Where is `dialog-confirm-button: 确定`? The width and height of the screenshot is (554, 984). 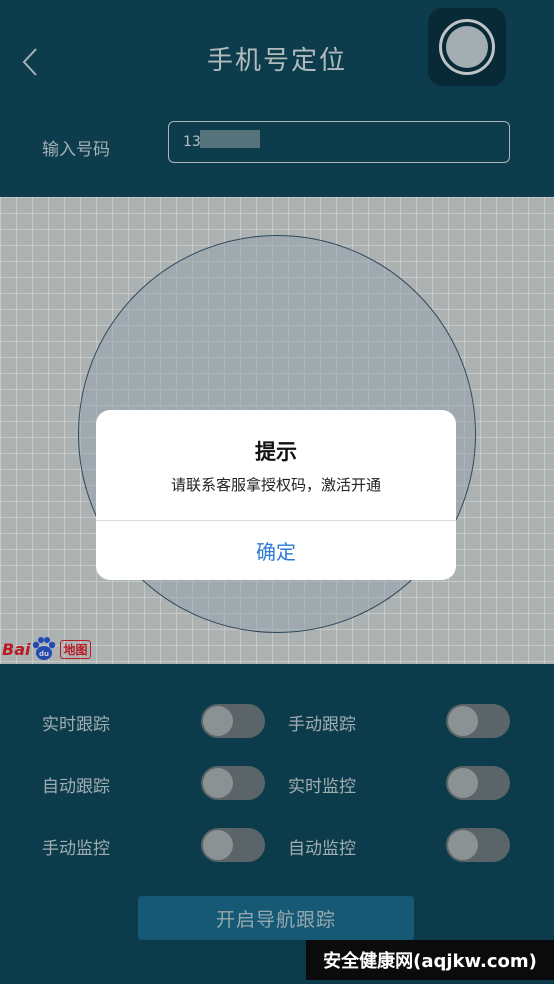
dialog-confirm-button: 确定 is located at coordinates (276, 550).